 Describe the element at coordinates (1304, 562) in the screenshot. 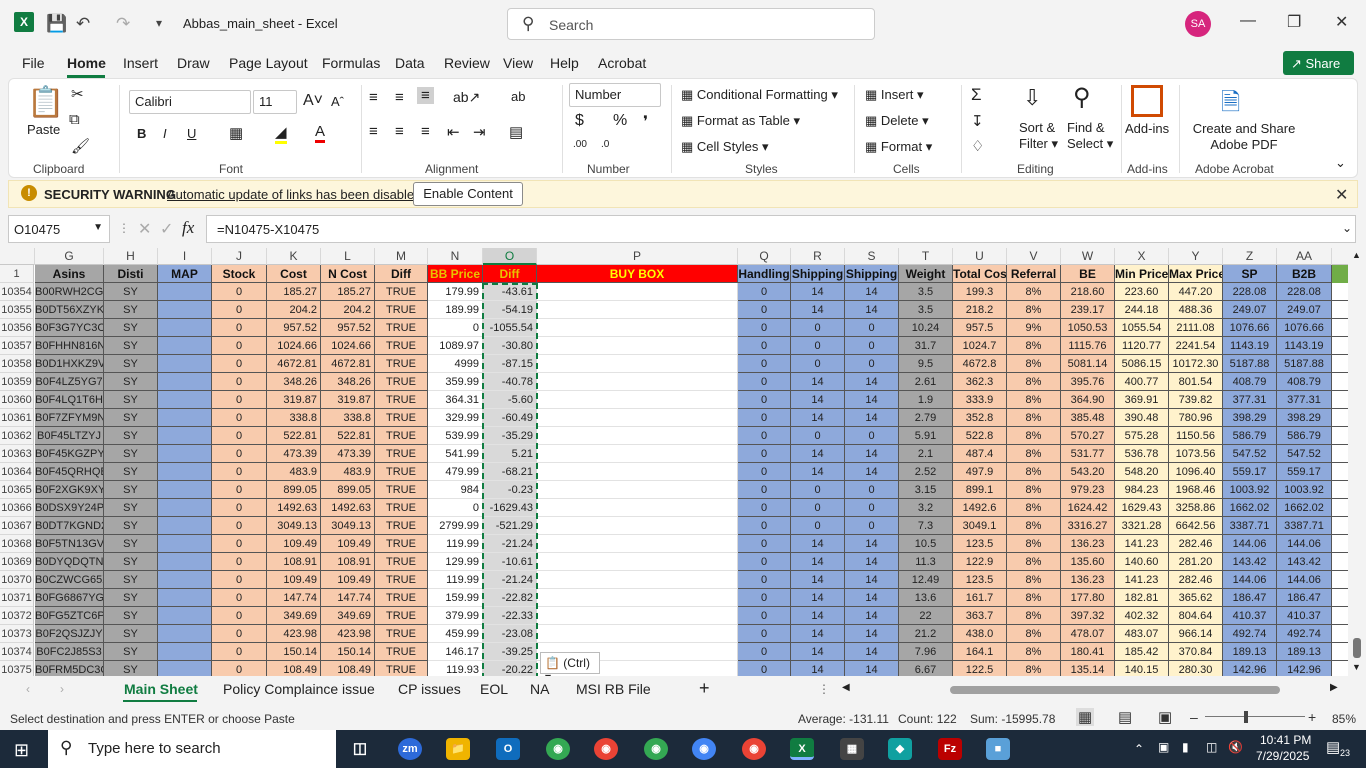

I see `table-cell: 143.42` at that location.